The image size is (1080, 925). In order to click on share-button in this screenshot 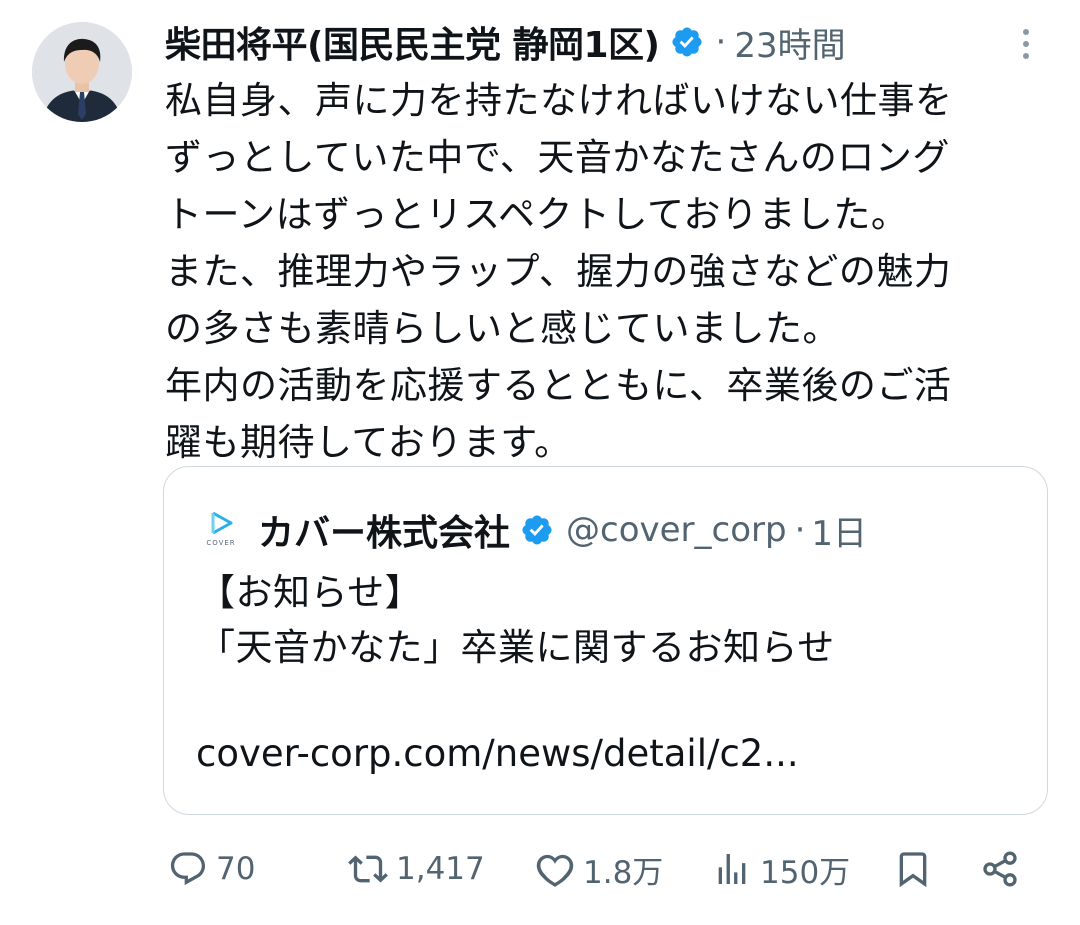, I will do `click(1000, 869)`.